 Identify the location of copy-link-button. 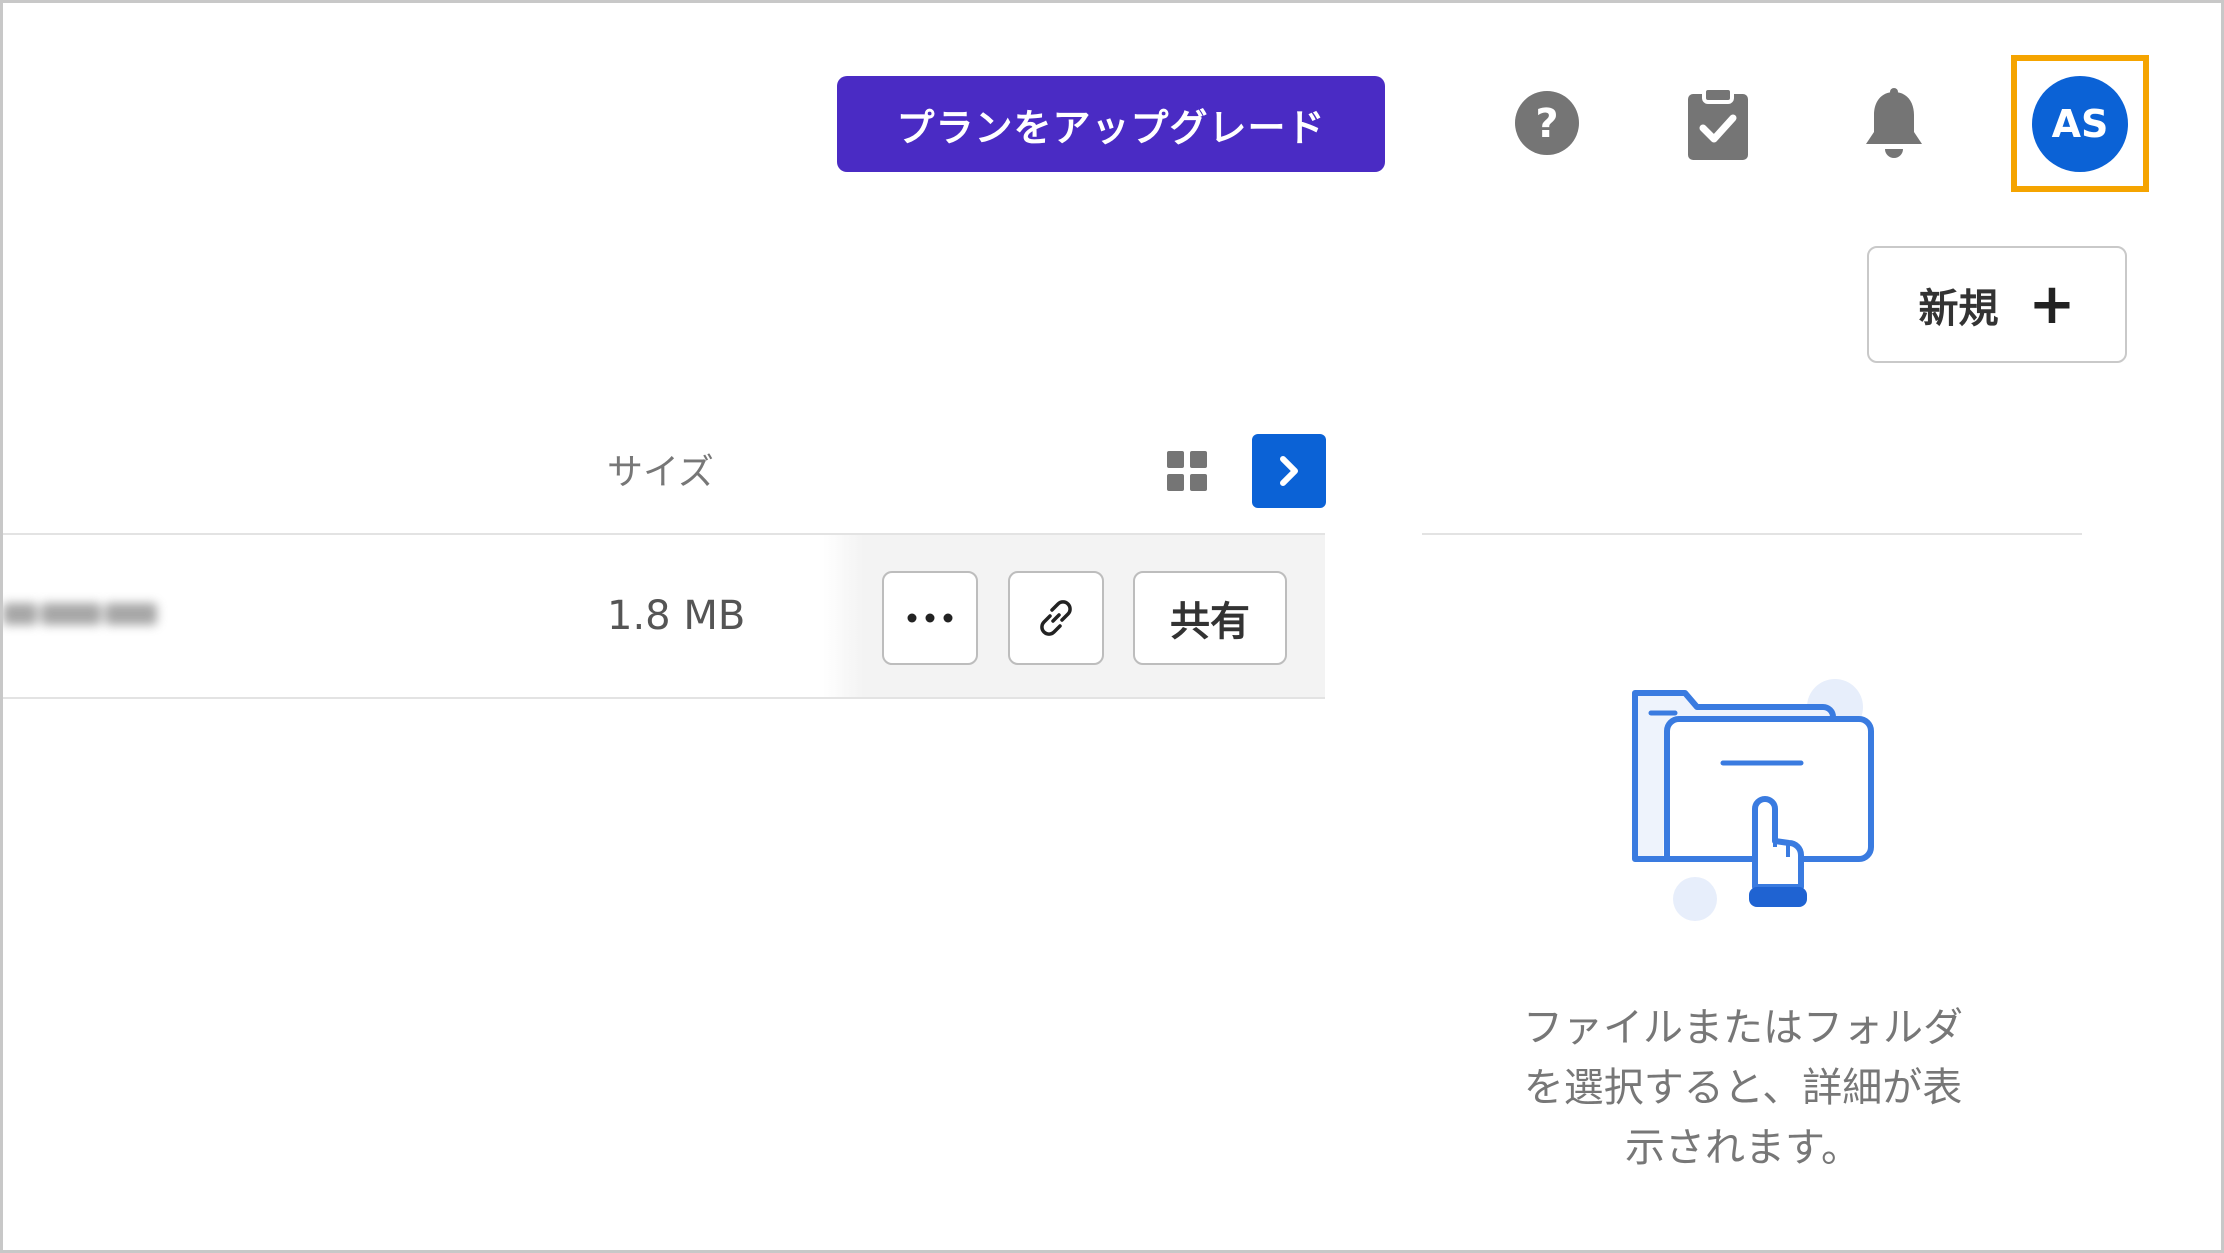
(1056, 618).